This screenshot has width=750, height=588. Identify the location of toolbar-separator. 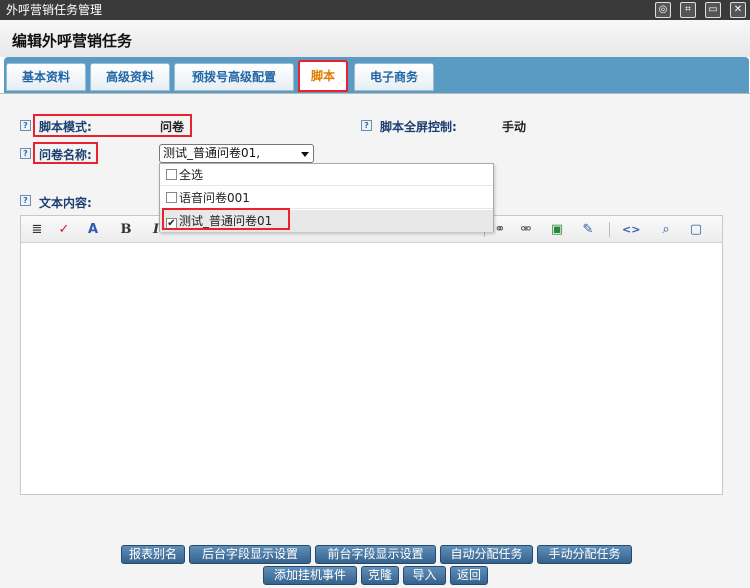
(609, 229).